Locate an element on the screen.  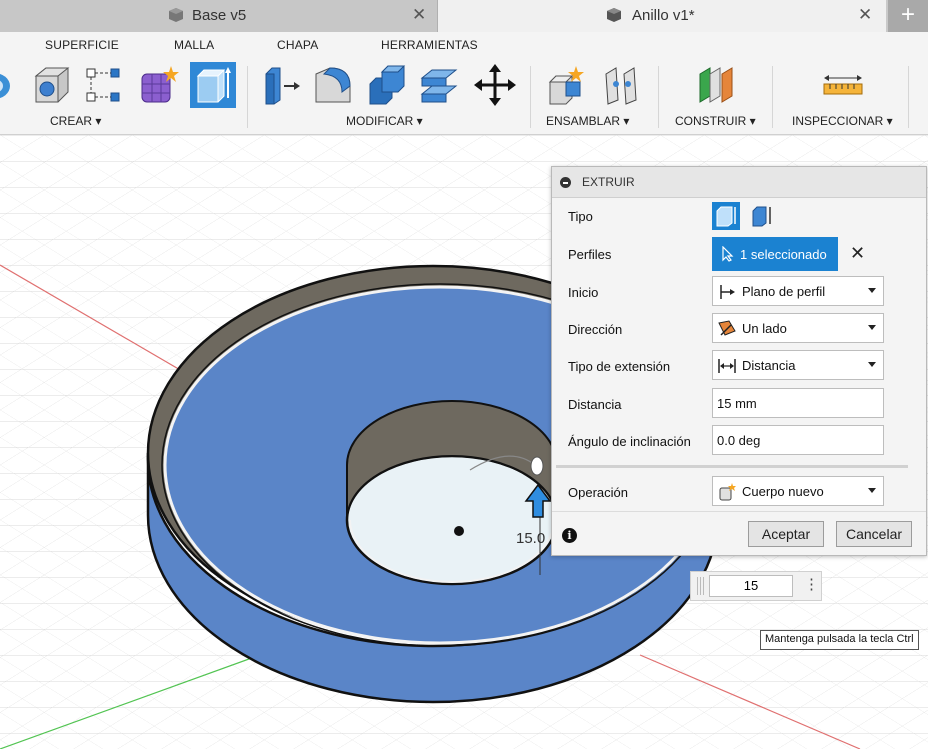
clear-selection-icon: ✕ is located at coordinates (857, 253).